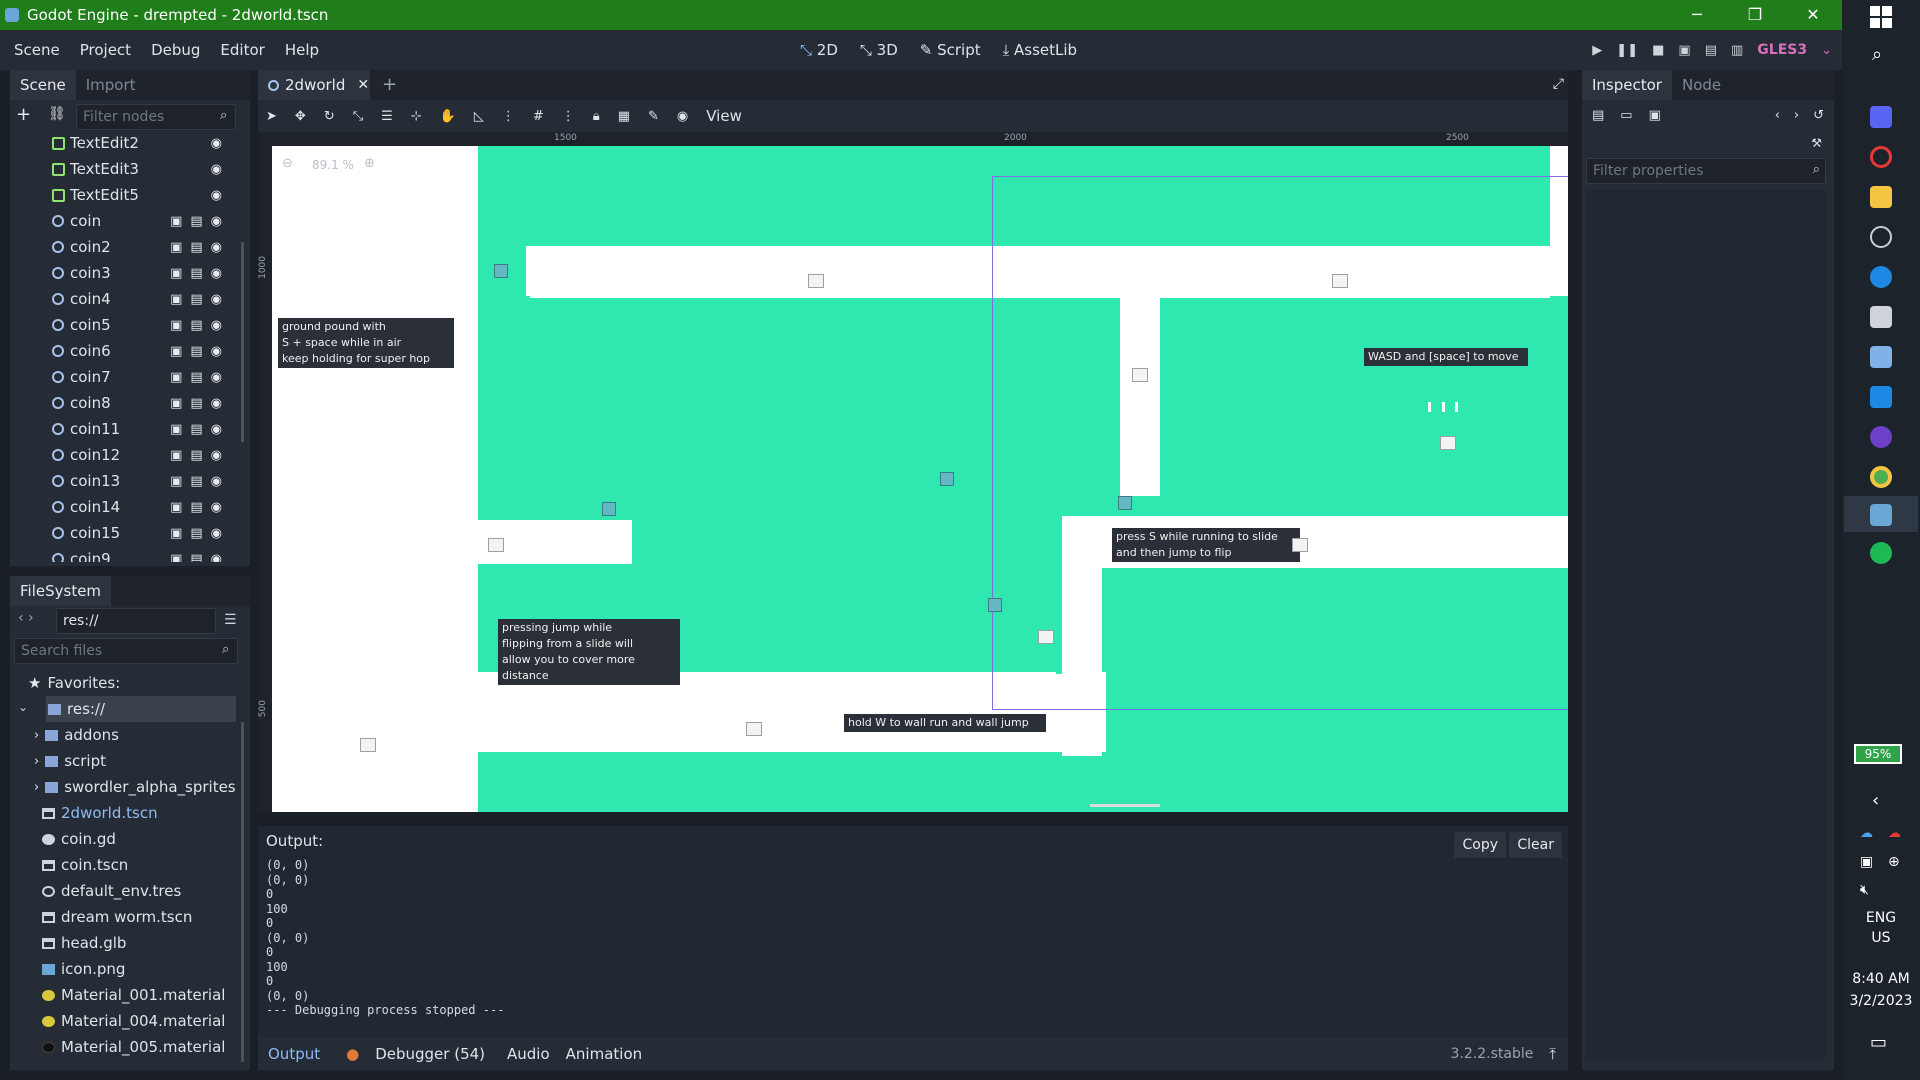 The width and height of the screenshot is (1920, 1080). Describe the element at coordinates (329, 116) in the screenshot. I see `rotate-tool-icon: ↻` at that location.